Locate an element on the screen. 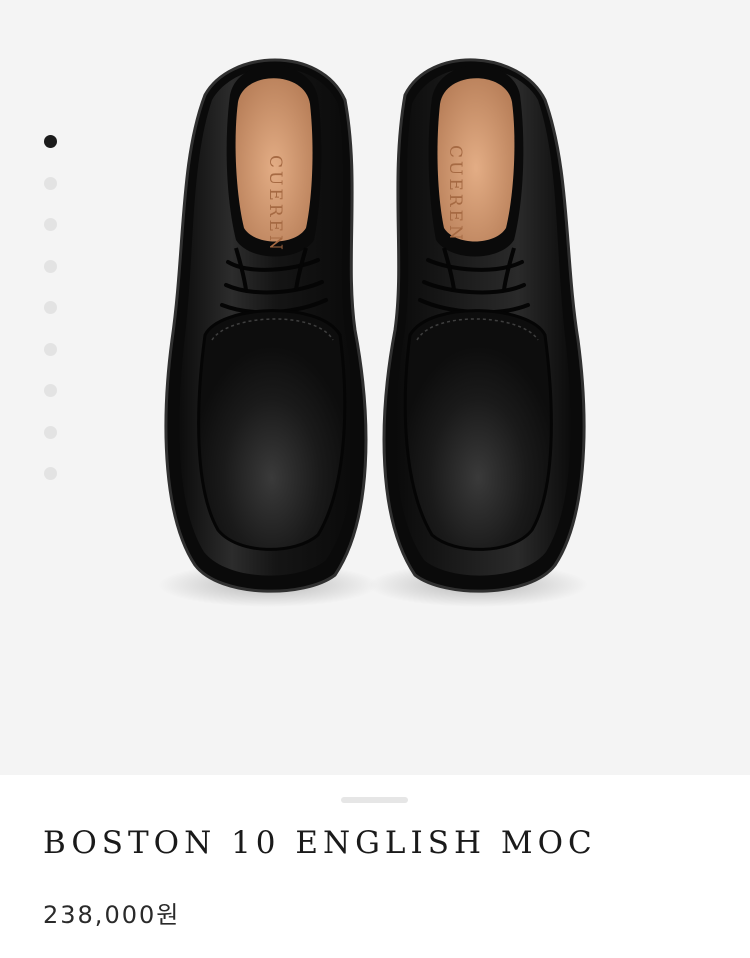 The image size is (750, 958). sheet-drag-handle is located at coordinates (374, 800).